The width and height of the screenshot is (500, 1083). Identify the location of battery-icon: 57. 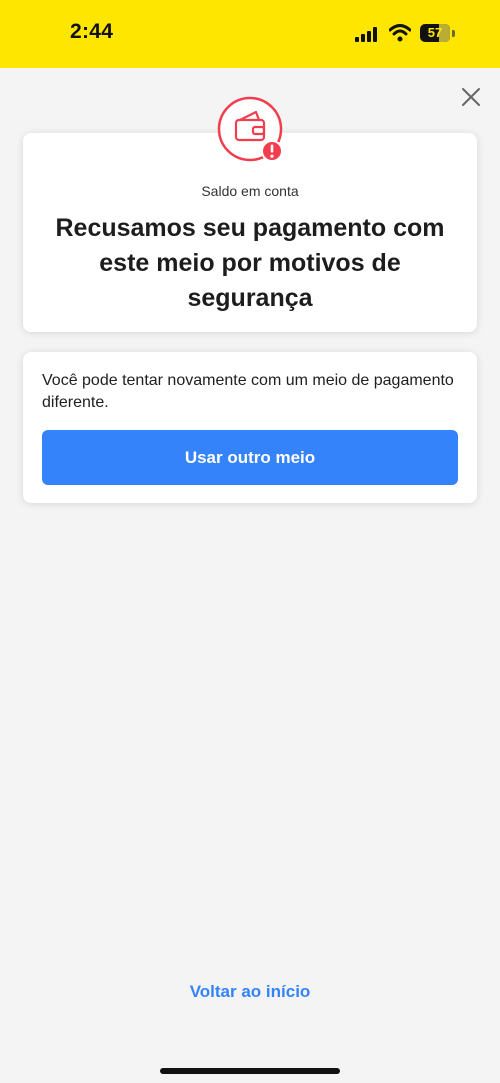
(435, 33).